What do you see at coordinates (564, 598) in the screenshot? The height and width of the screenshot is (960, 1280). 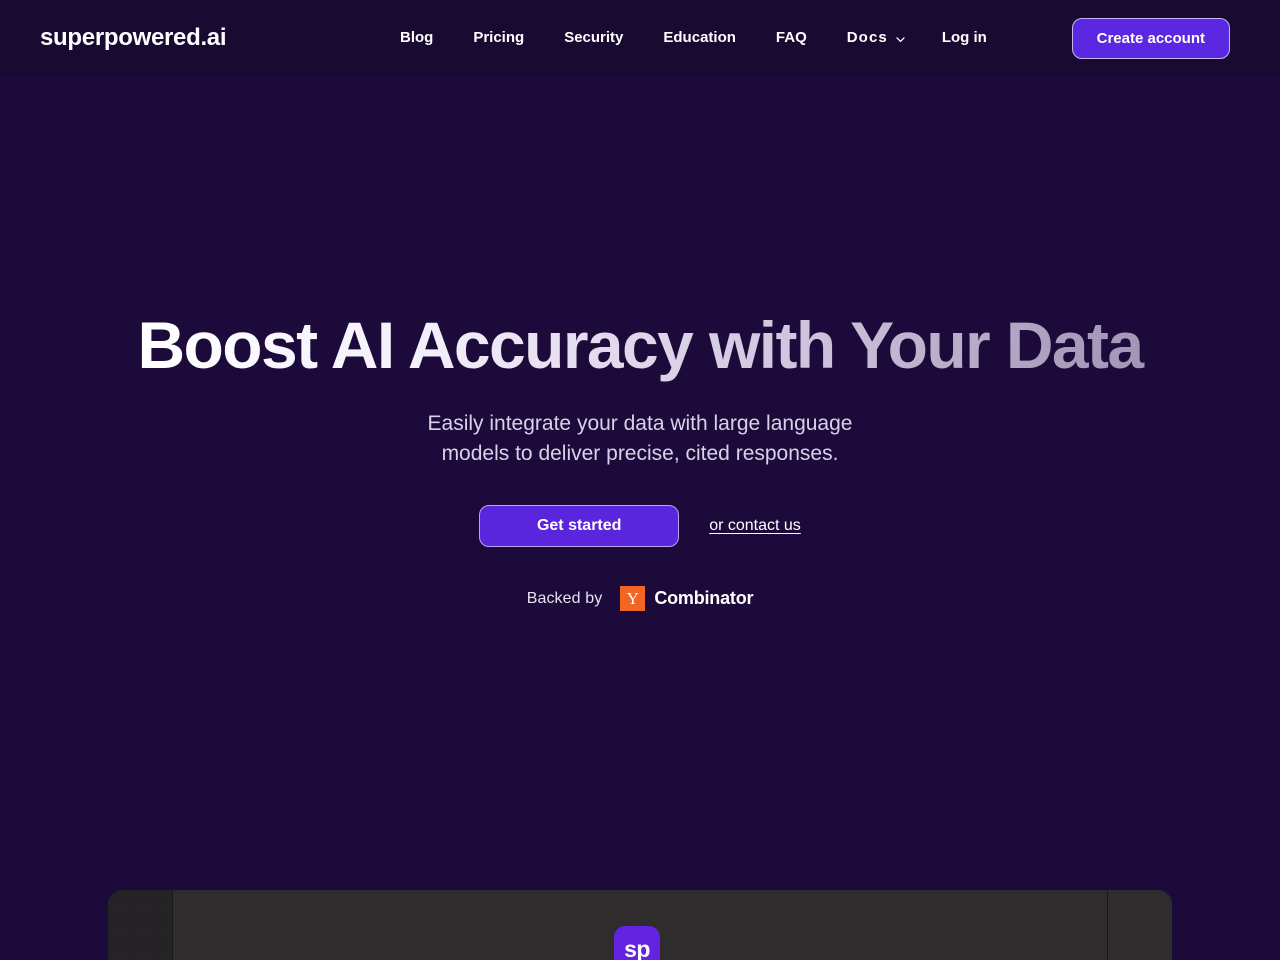 I see `backed-by-label: Backed by` at bounding box center [564, 598].